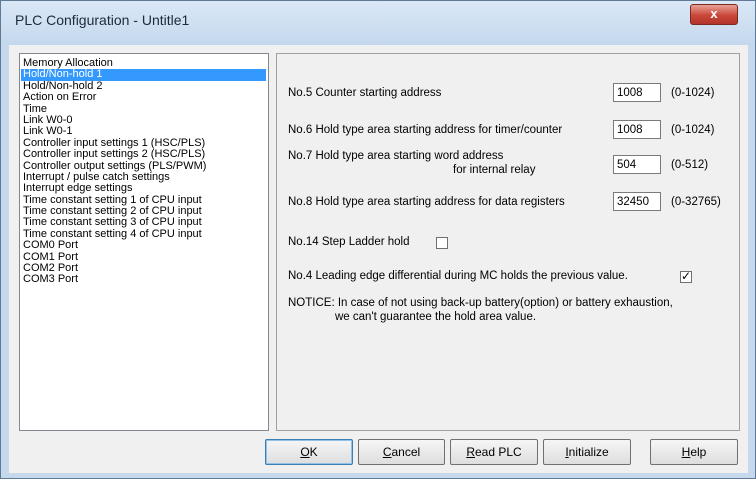  I want to click on step-ladder-checkbox, so click(442, 243).